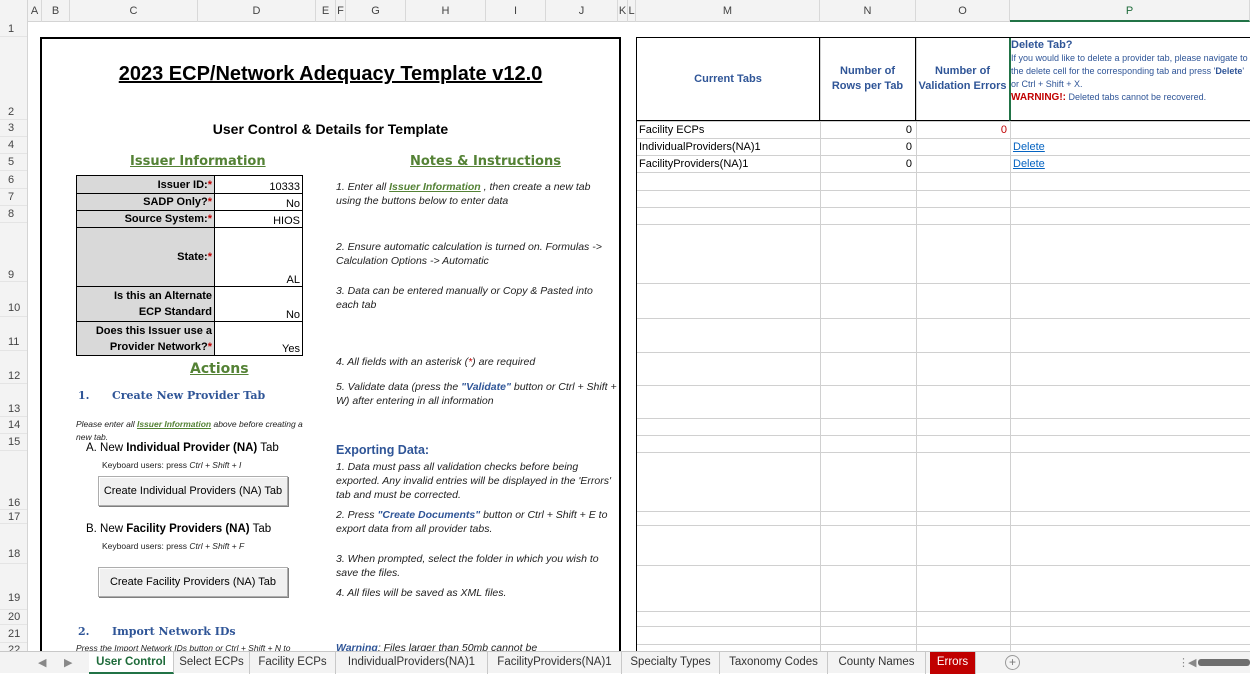 This screenshot has width=1250, height=674. What do you see at coordinates (868, 11) in the screenshot?
I see `column-header-n: N` at bounding box center [868, 11].